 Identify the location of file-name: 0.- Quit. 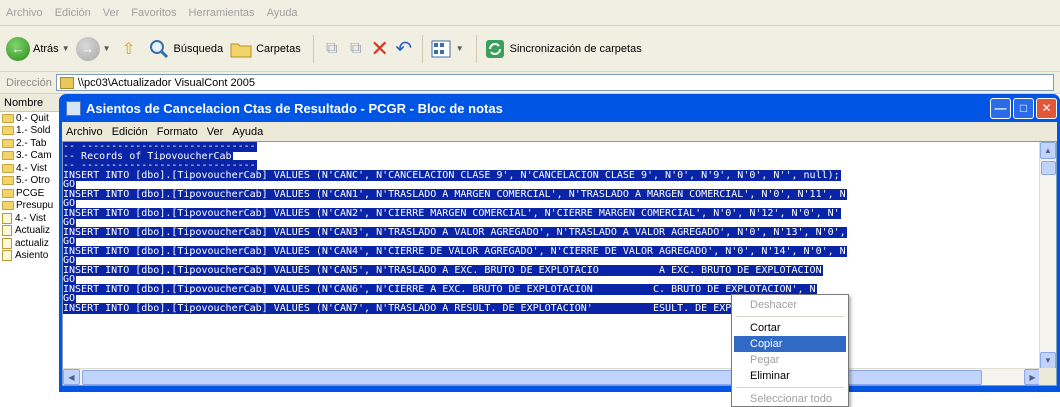
(32, 118).